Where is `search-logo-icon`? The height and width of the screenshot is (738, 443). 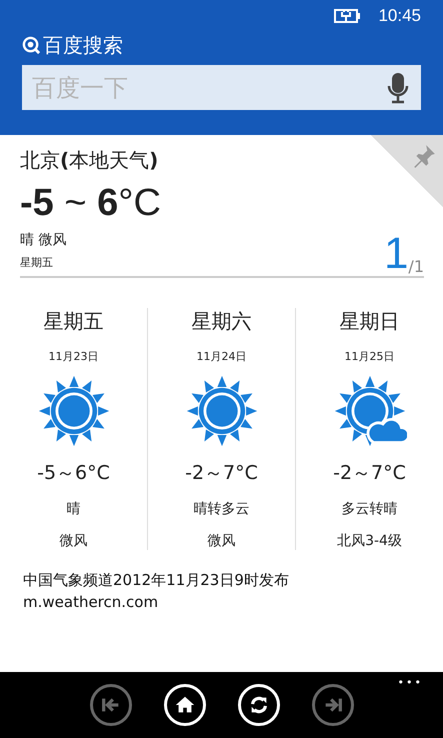
search-logo-icon is located at coordinates (31, 45).